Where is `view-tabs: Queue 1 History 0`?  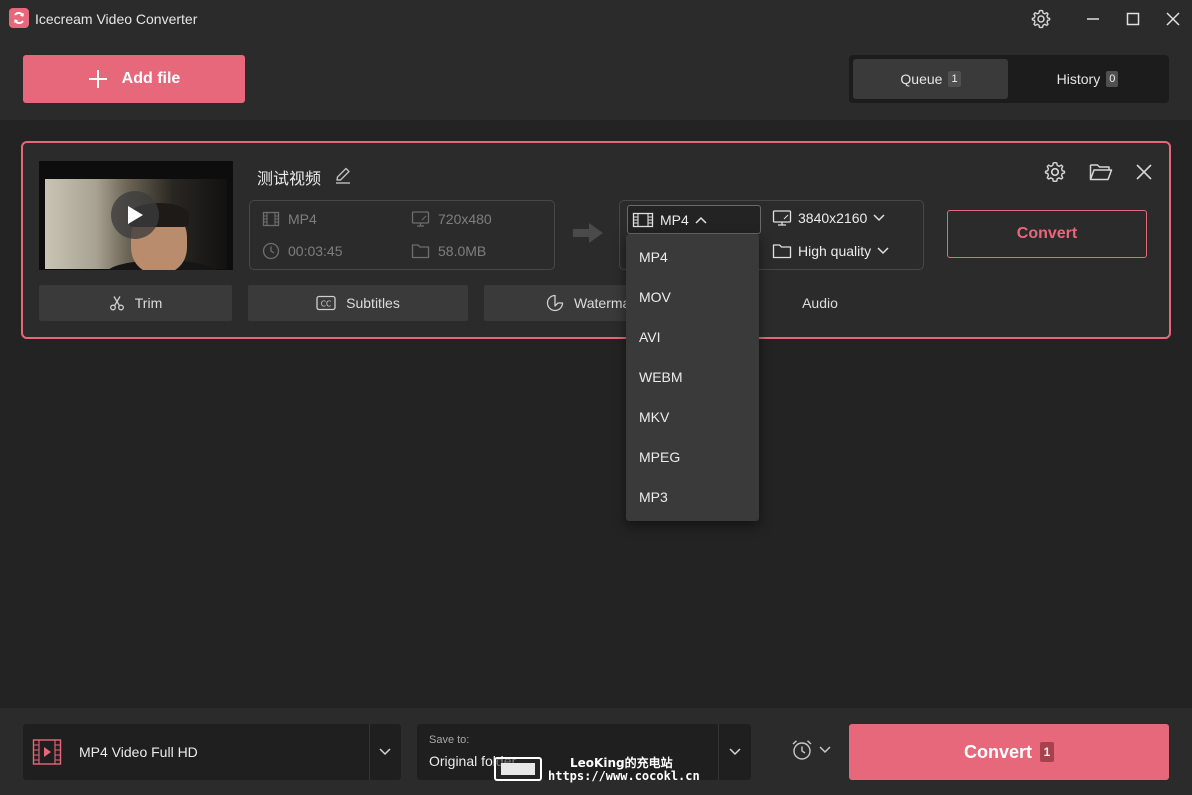 view-tabs: Queue 1 History 0 is located at coordinates (1009, 79).